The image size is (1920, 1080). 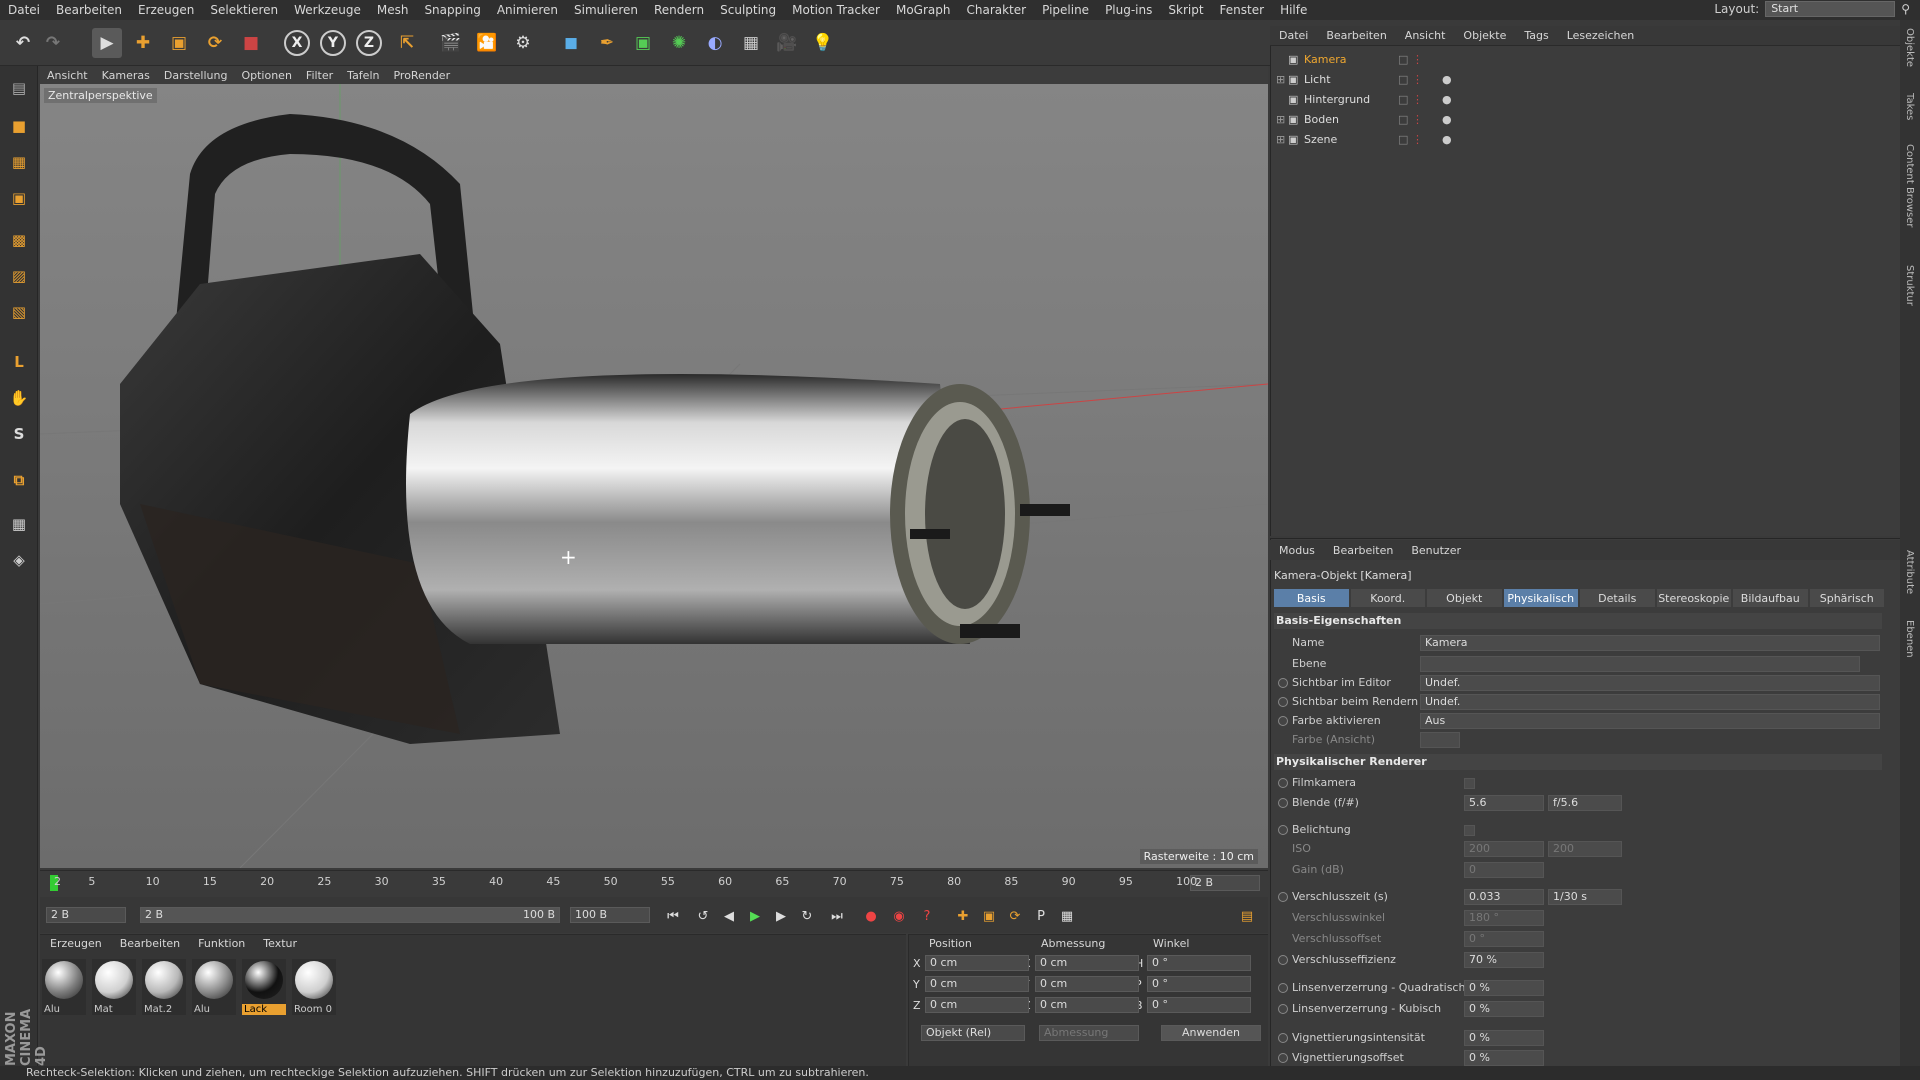 I want to click on cloner-icon: ✺, so click(x=679, y=43).